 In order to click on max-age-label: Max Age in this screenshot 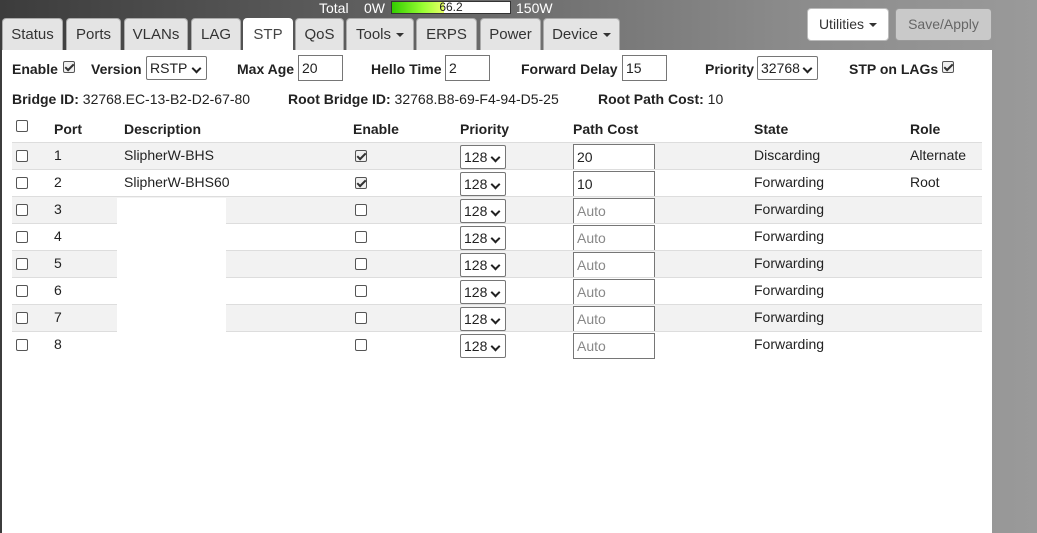, I will do `click(266, 69)`.